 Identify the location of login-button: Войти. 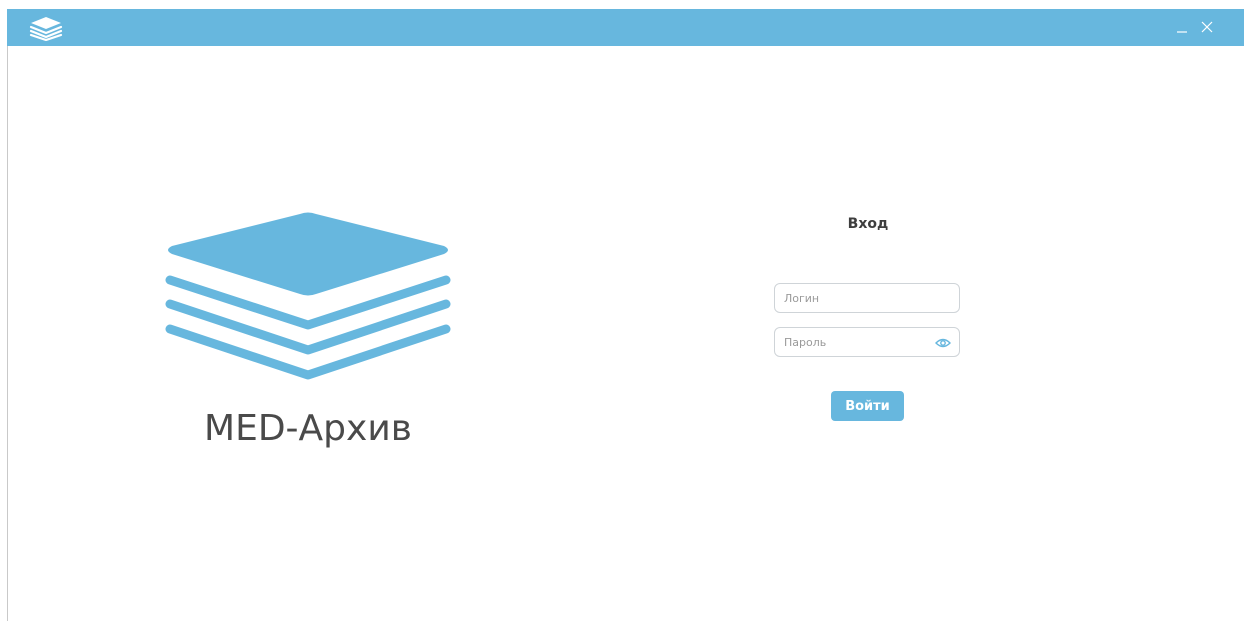
(867, 406).